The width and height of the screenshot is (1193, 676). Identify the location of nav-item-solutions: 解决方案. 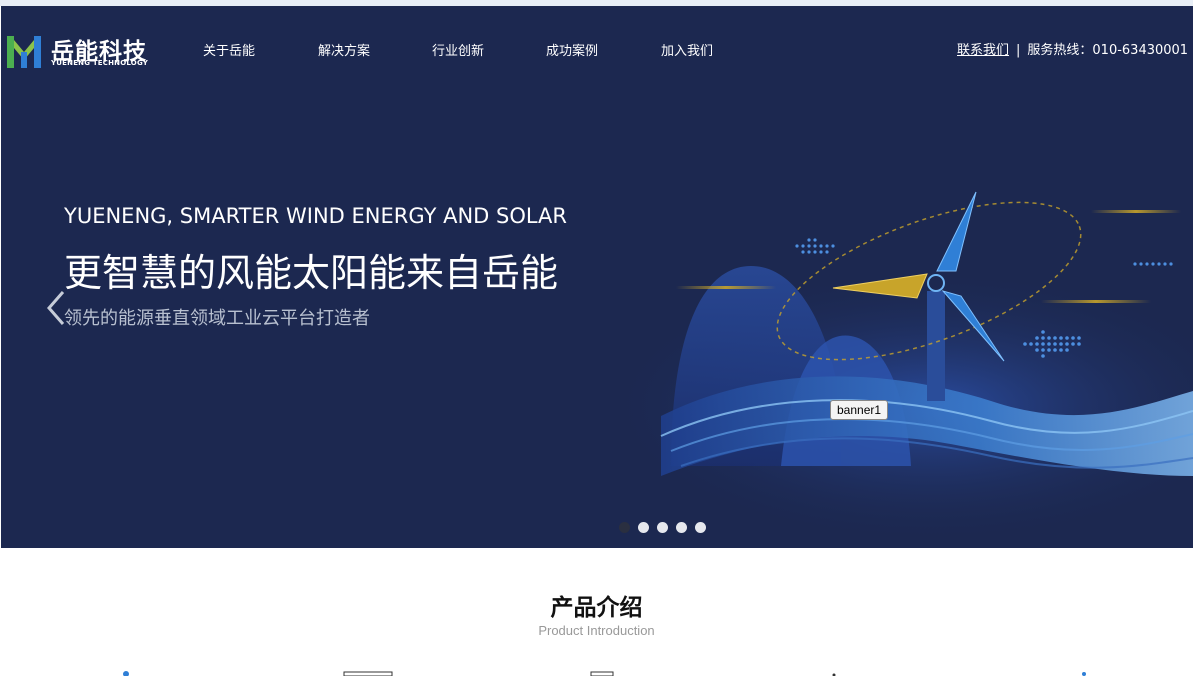
(344, 49).